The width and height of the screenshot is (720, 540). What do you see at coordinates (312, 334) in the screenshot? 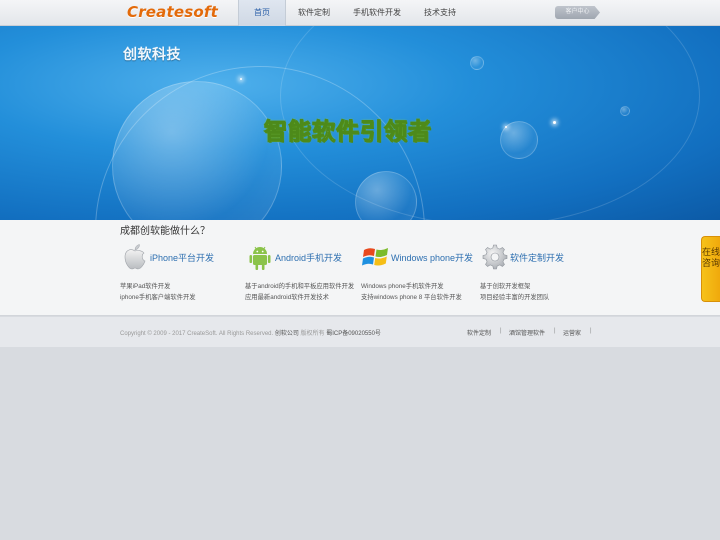
I see `rights-text: 版权所有` at bounding box center [312, 334].